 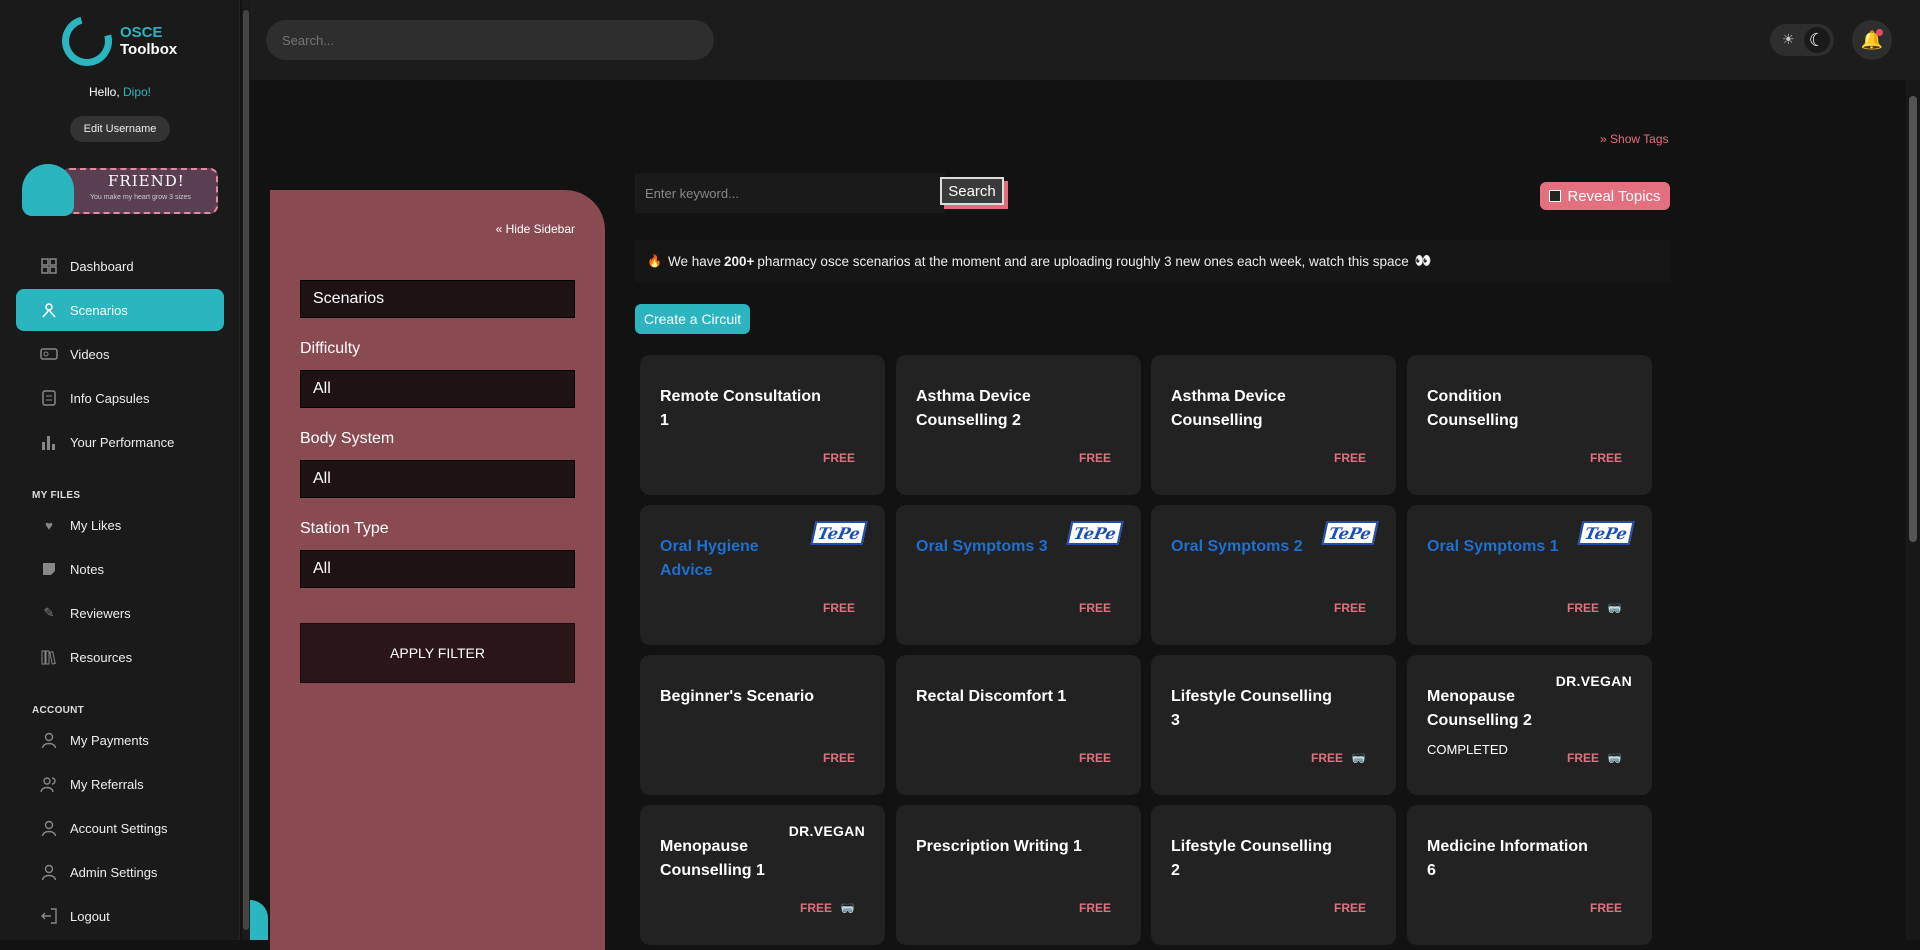 What do you see at coordinates (982, 546) in the screenshot?
I see `scenario-title: Oral Symptoms 3` at bounding box center [982, 546].